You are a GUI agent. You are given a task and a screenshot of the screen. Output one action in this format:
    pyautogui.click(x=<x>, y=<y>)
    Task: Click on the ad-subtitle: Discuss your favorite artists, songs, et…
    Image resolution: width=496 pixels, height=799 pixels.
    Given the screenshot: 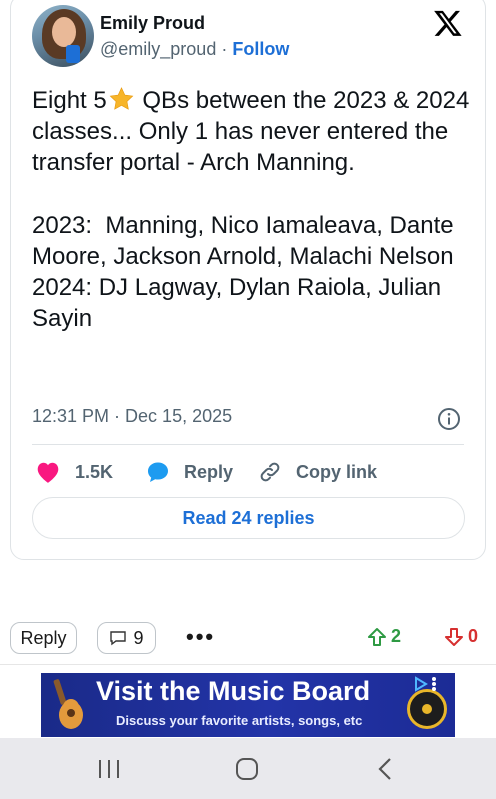 What is the action you would take?
    pyautogui.click(x=239, y=720)
    